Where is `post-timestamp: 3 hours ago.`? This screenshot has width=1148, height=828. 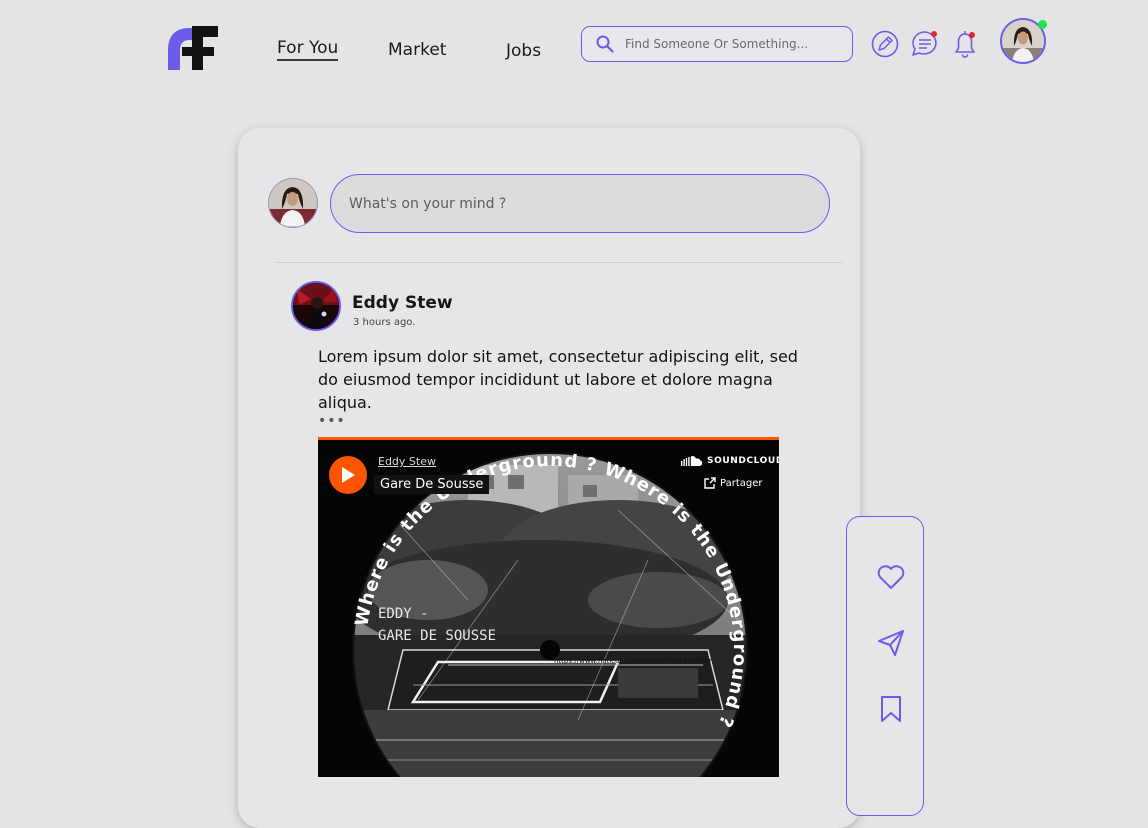
post-timestamp: 3 hours ago. is located at coordinates (384, 322).